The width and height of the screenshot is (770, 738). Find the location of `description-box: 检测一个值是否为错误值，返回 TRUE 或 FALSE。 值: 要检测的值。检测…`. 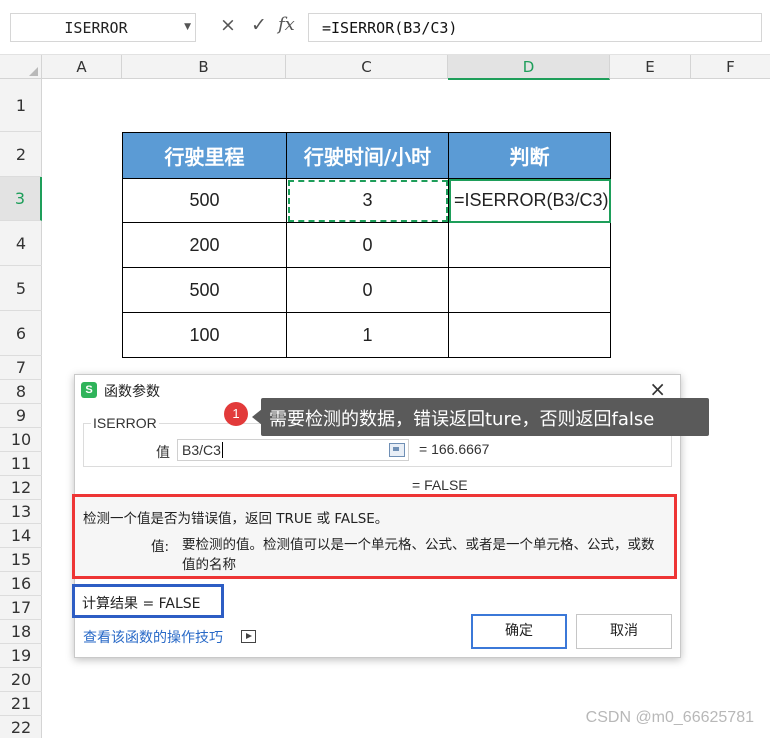

description-box: 检测一个值是否为错误值，返回 TRUE 或 FALSE。 值: 要检测的值。检测… is located at coordinates (374, 536).